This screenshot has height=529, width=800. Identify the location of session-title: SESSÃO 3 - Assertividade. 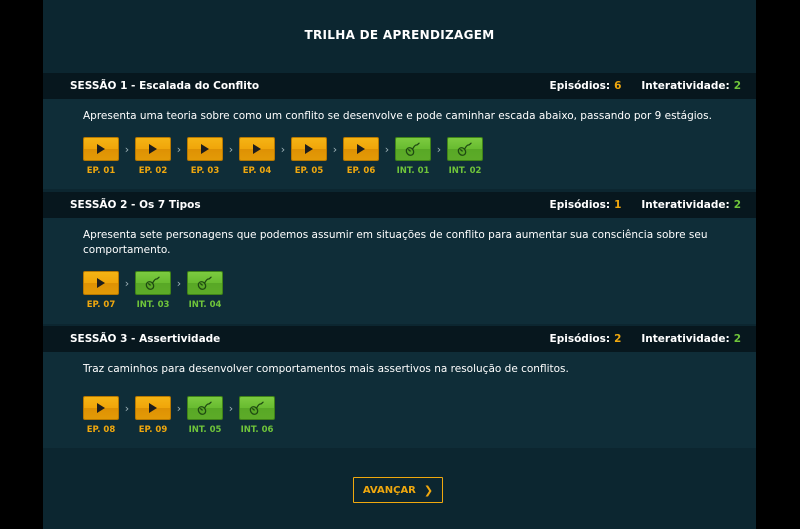
(145, 339).